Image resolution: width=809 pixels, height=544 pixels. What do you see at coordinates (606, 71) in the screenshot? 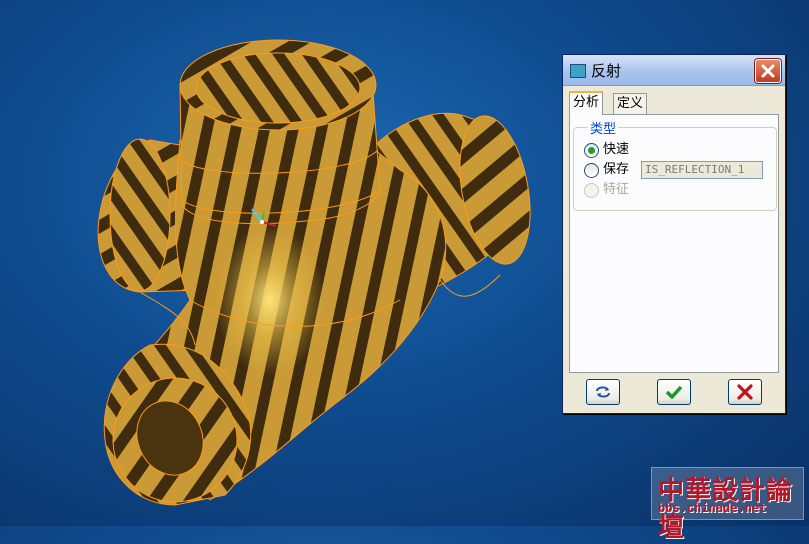
I see `dialog-title: 反射` at bounding box center [606, 71].